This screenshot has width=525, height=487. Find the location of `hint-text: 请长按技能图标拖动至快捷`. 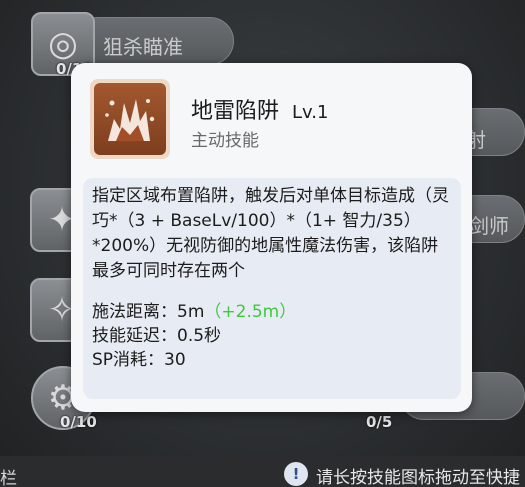

hint-text: 请长按技能图标拖动至快捷 is located at coordinates (418, 477).